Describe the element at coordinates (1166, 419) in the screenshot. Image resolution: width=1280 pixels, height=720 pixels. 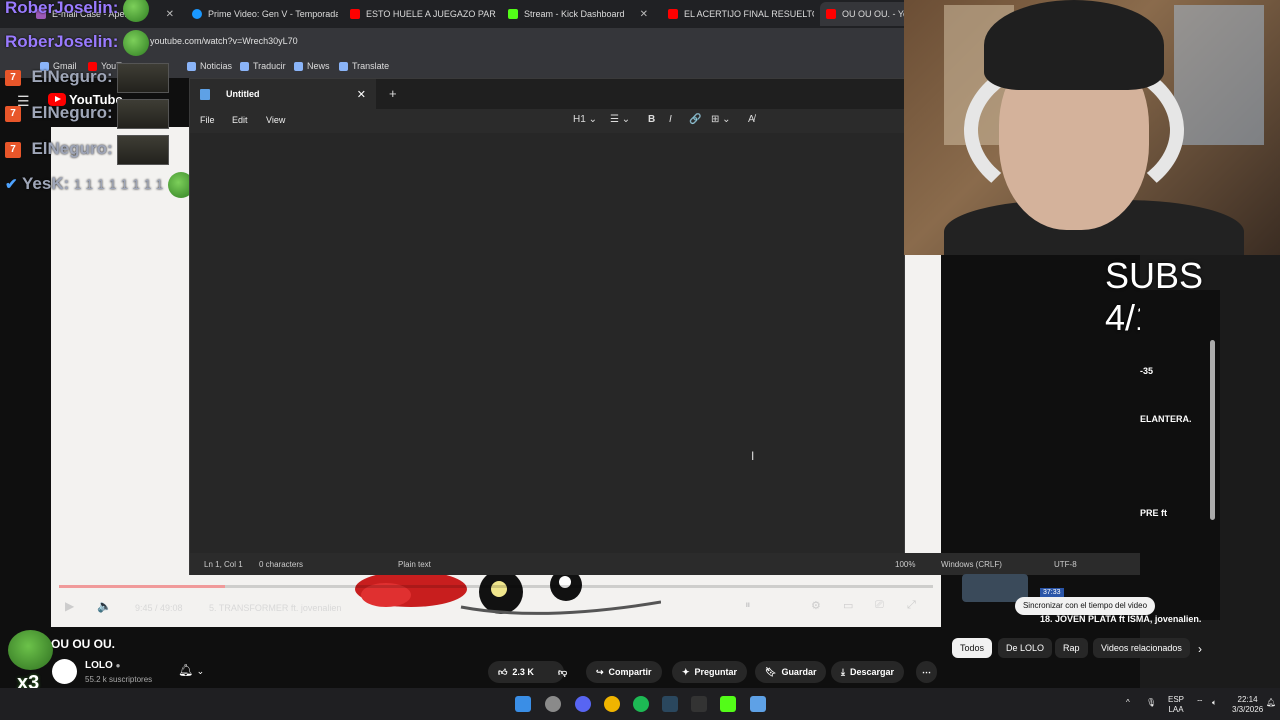
I see `related-title-snippet: ELANTERA.` at that location.